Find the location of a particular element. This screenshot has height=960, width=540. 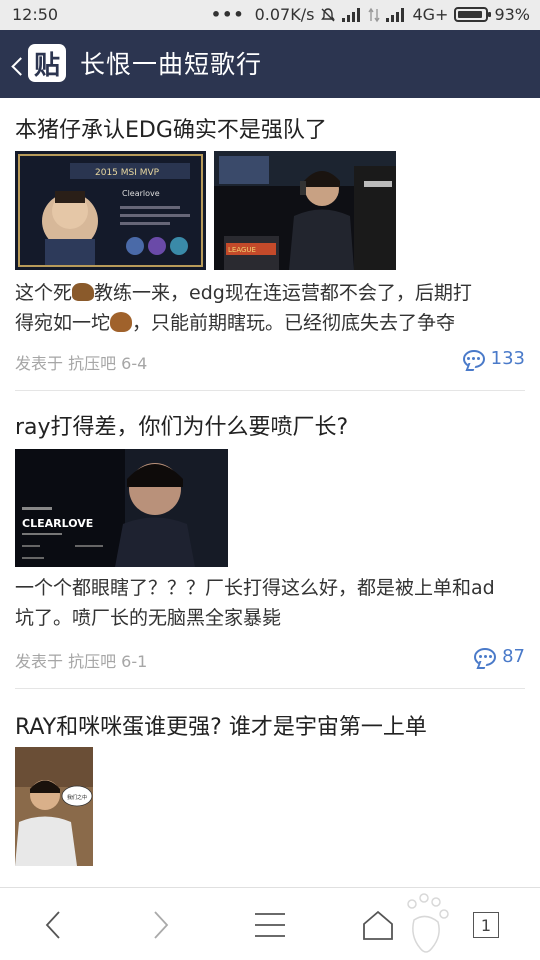

bottom-navigation: 1 is located at coordinates (270, 923).